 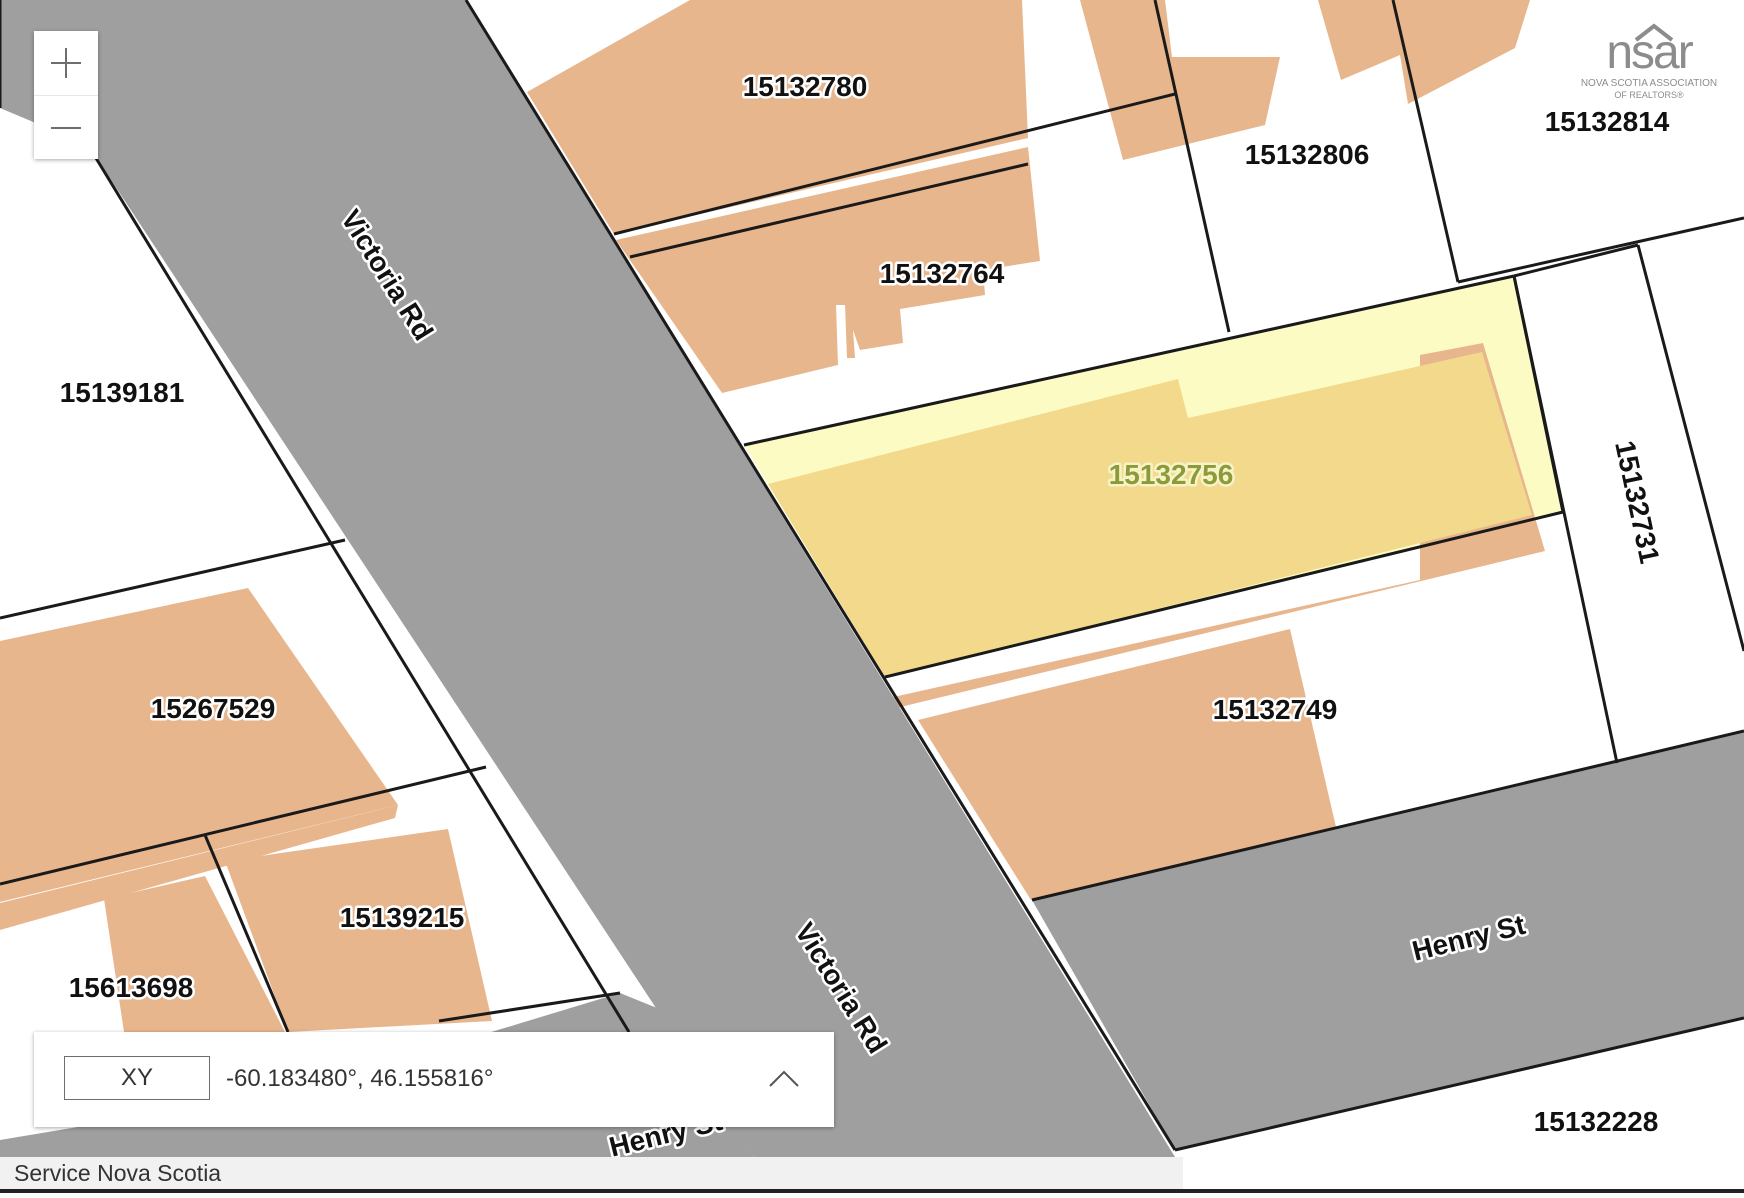 I want to click on zoom-in-button, so click(x=66, y=63).